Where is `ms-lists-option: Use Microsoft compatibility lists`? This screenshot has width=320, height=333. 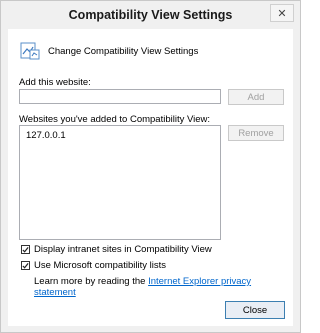 ms-lists-option: Use Microsoft compatibility lists is located at coordinates (93, 265).